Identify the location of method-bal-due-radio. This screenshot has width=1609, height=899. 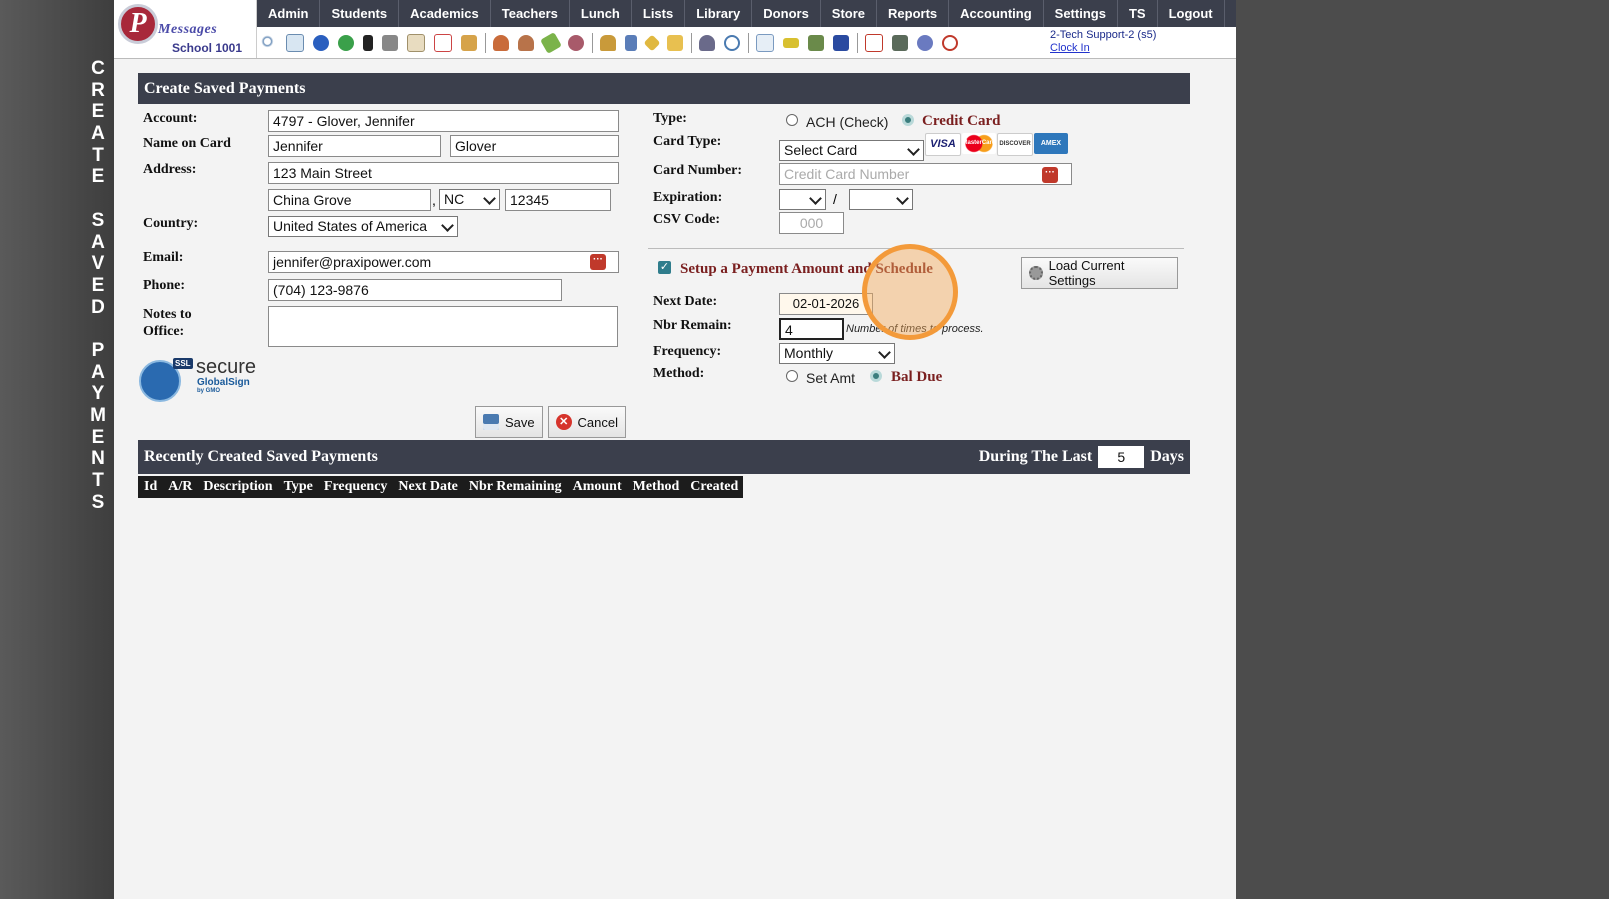
(876, 376).